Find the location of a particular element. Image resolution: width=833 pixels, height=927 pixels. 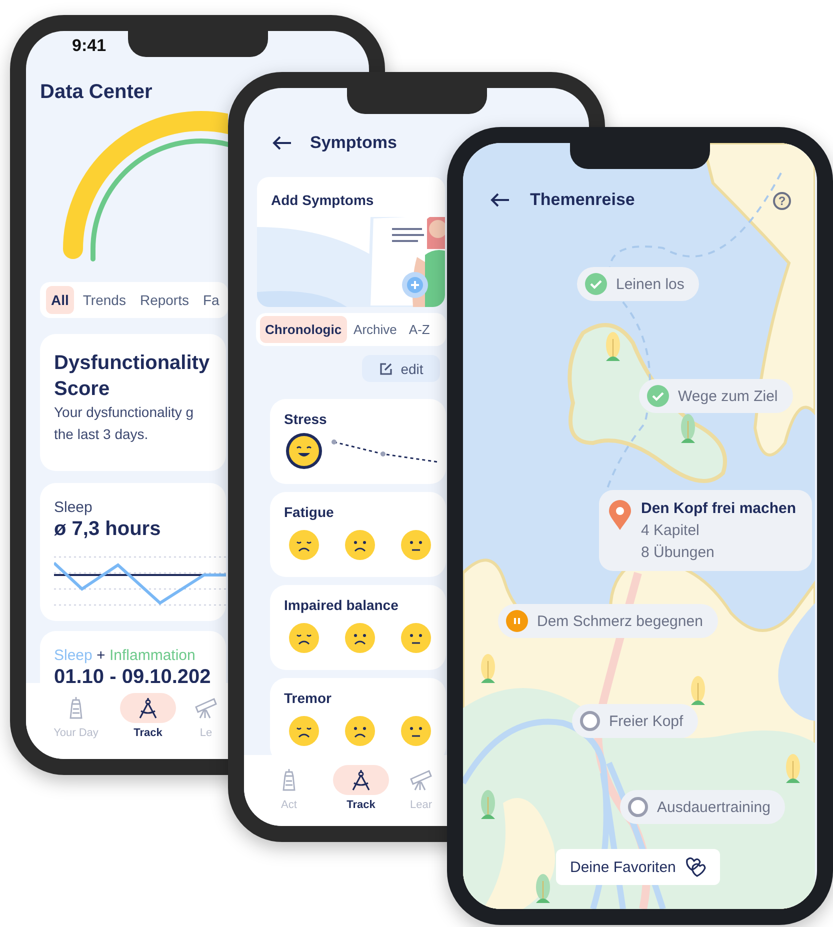

screen-title: Themenreise is located at coordinates (582, 200).